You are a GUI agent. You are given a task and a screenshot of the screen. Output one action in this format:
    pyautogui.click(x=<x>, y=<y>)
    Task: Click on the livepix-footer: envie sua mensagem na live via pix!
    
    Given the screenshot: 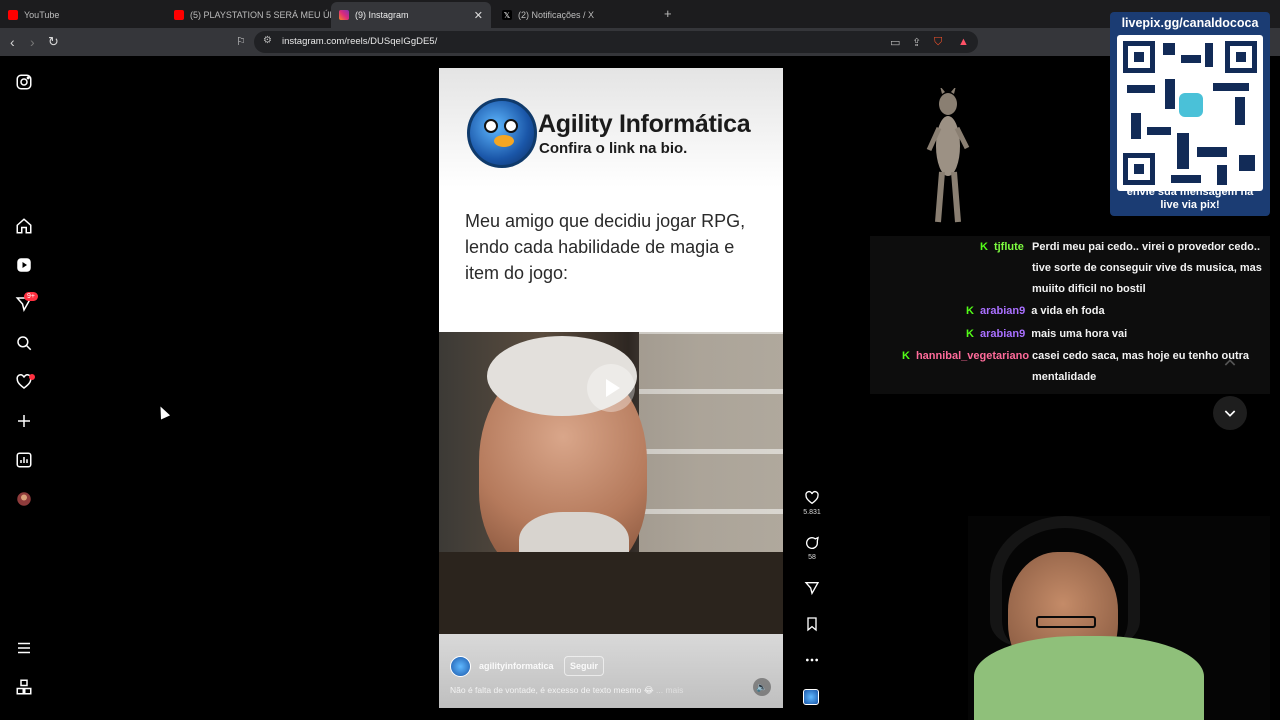 What is the action you would take?
    pyautogui.click(x=1190, y=199)
    